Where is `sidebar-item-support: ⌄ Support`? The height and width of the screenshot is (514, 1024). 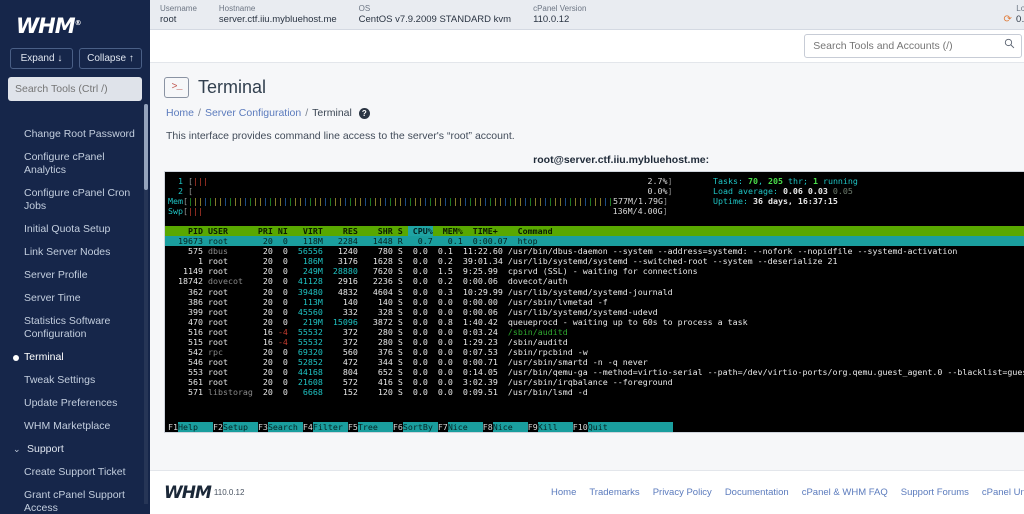 sidebar-item-support: ⌄ Support is located at coordinates (75, 449).